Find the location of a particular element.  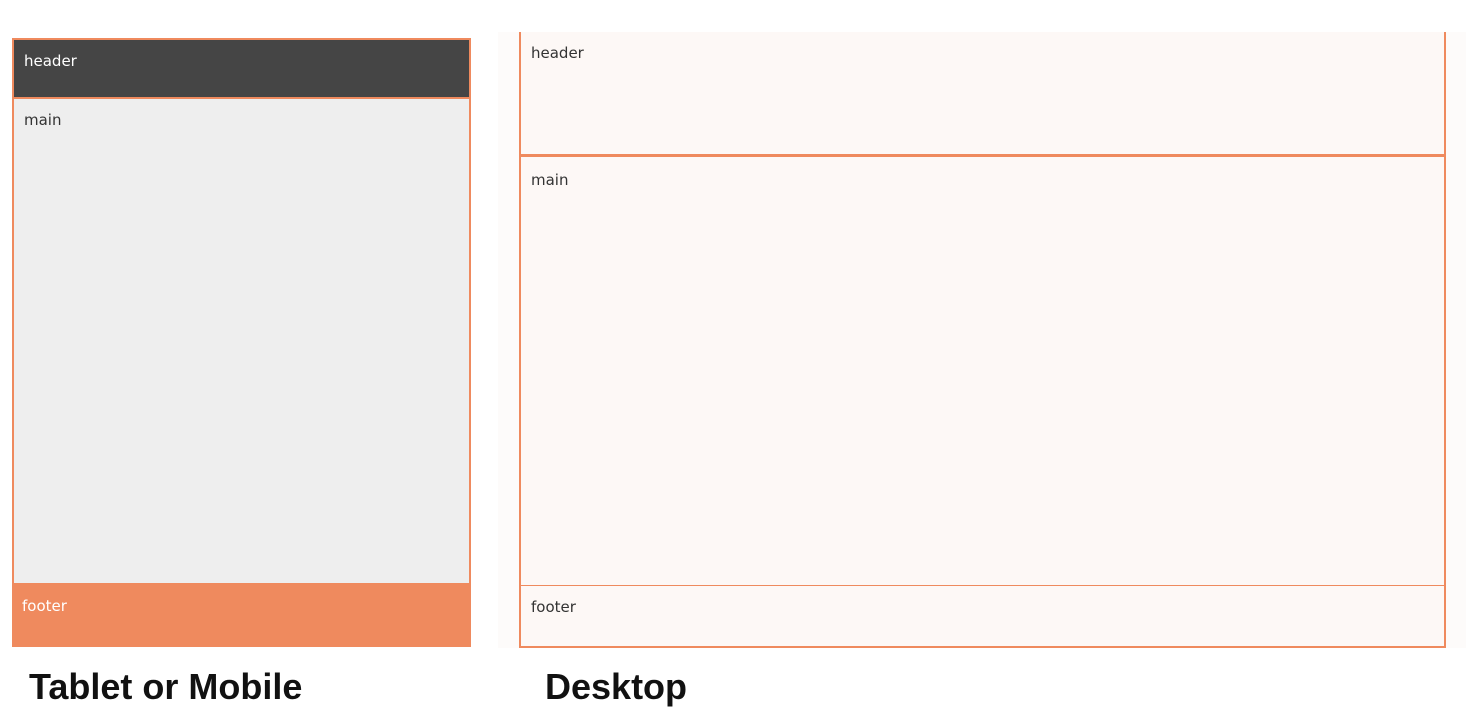

desktop-footer-block: footer is located at coordinates (982, 617).